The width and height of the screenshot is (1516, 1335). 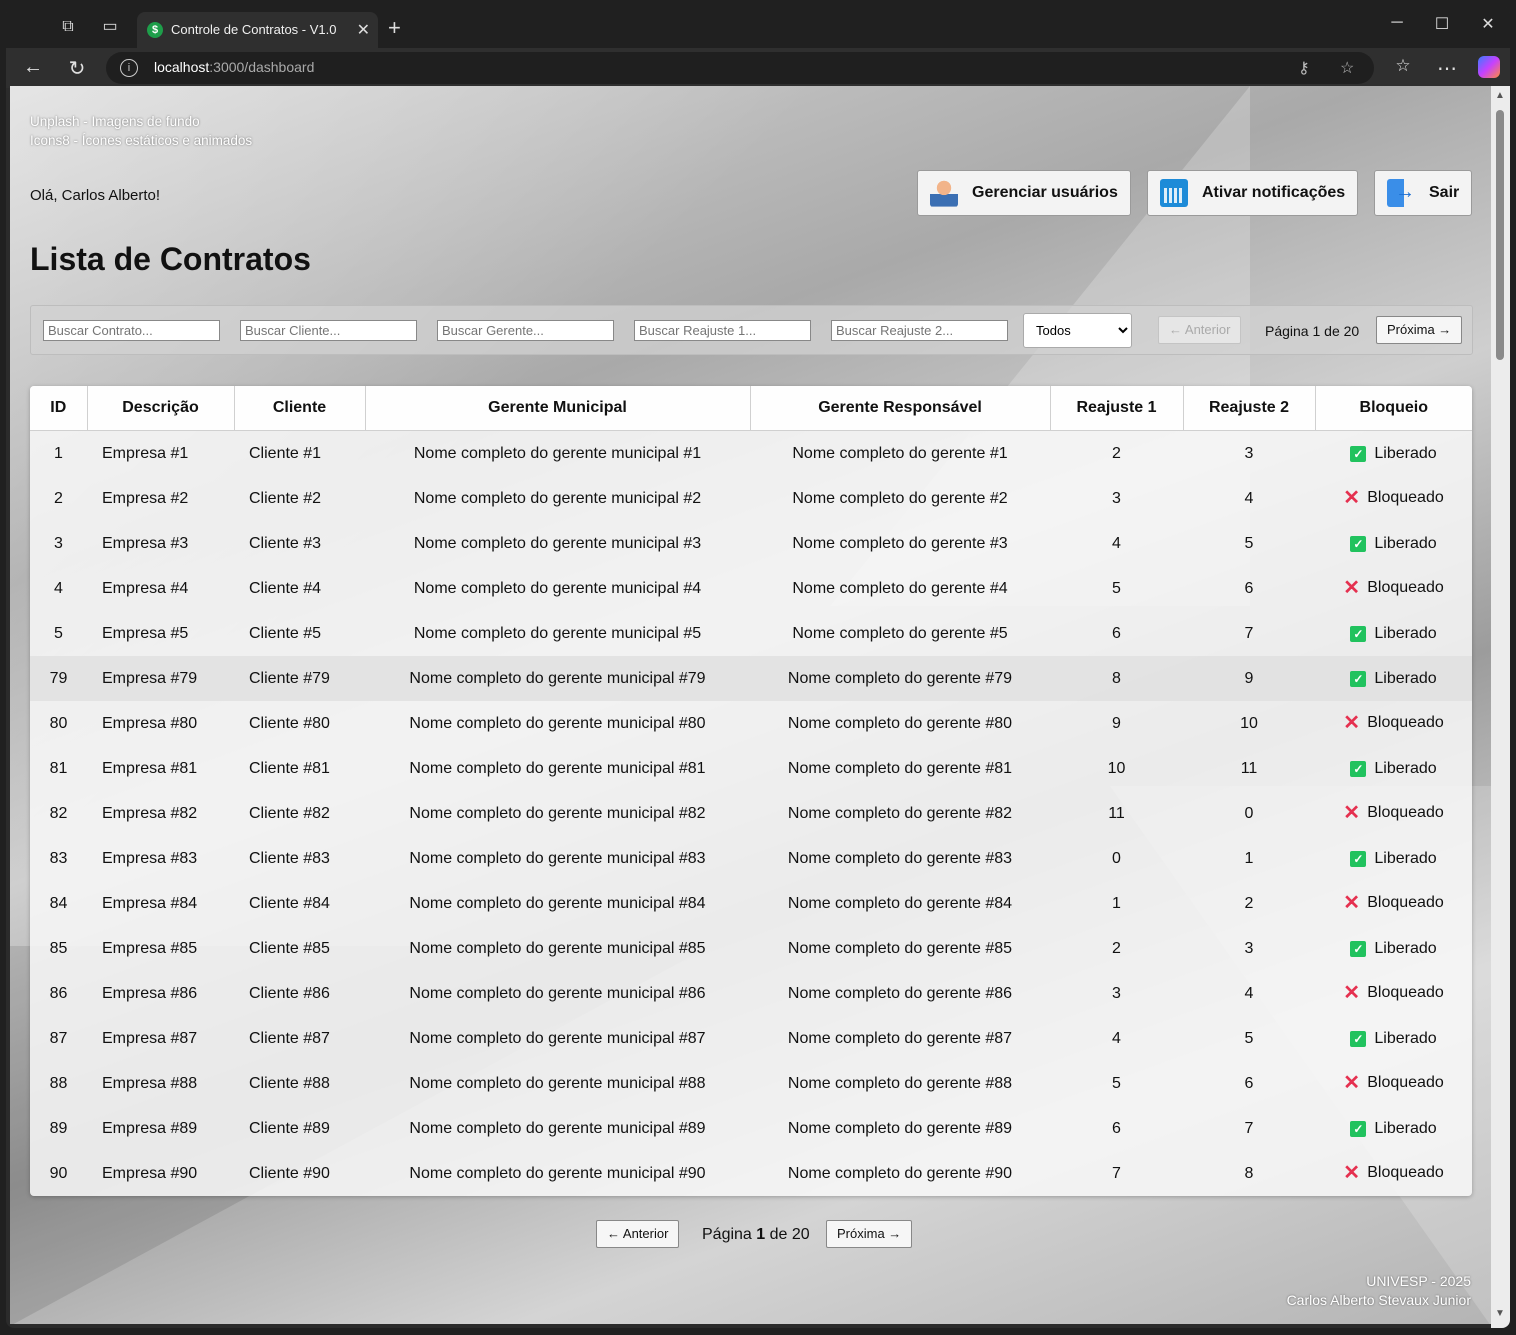 I want to click on manage-users-label: Gerenciar usuários, so click(x=1045, y=192).